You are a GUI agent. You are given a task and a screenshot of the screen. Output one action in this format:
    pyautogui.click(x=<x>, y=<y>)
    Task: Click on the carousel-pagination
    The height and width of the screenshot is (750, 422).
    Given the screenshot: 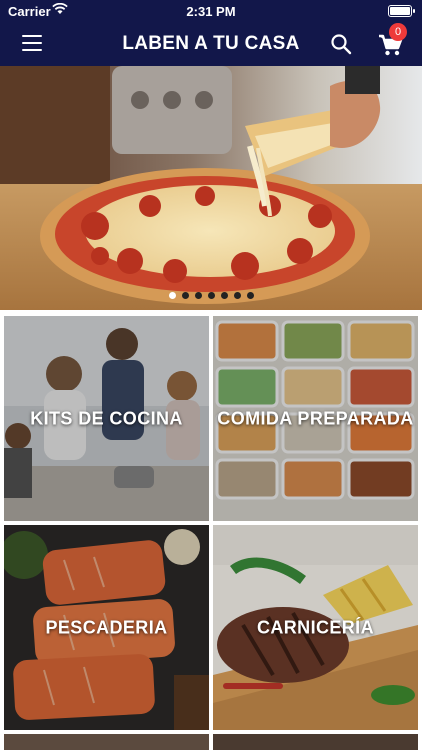 What is the action you would take?
    pyautogui.click(x=211, y=295)
    